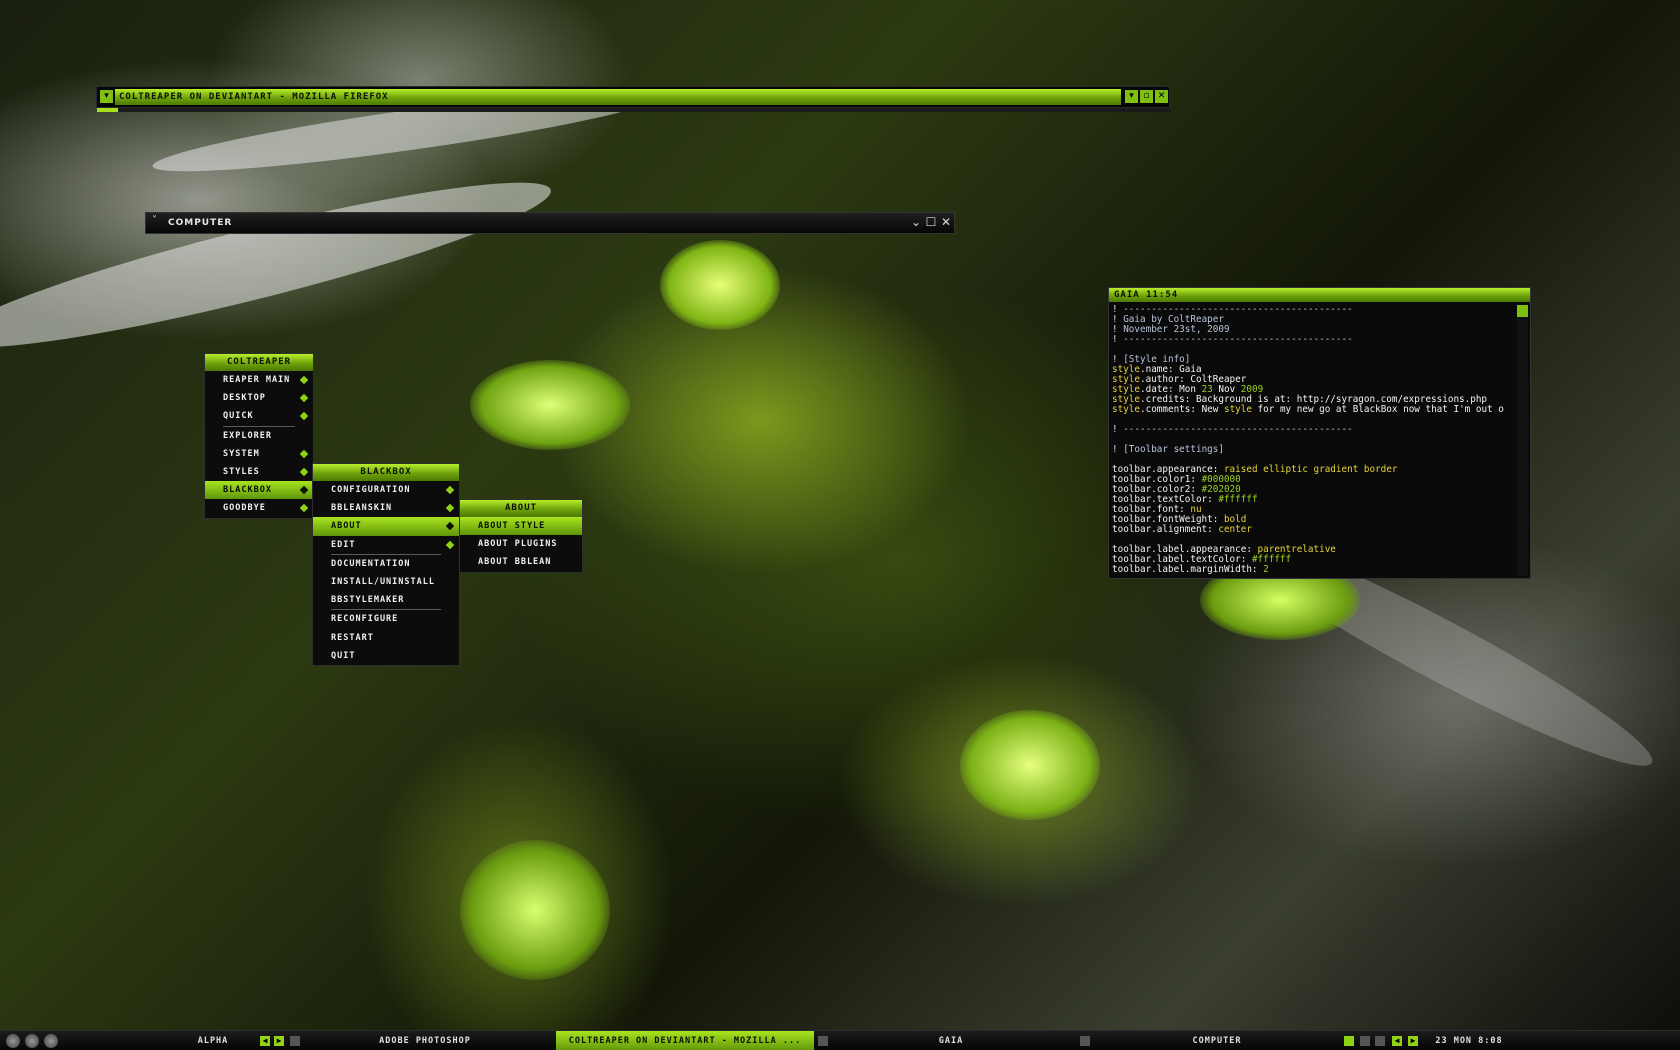 The image size is (1680, 1050). What do you see at coordinates (51, 1041) in the screenshot?
I see `photoshop-icon` at bounding box center [51, 1041].